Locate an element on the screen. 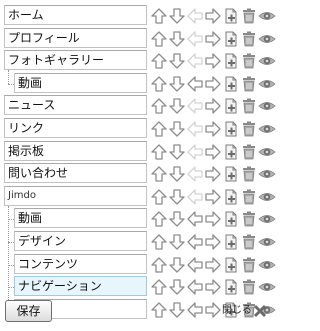 The width and height of the screenshot is (320, 331). page-title-field: デザイン is located at coordinates (80, 241).